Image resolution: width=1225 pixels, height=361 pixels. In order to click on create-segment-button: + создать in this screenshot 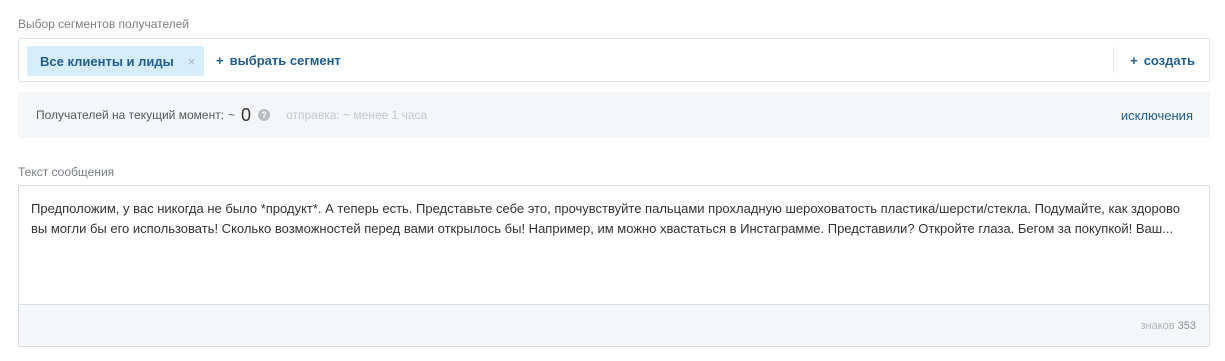, I will do `click(1161, 60)`.